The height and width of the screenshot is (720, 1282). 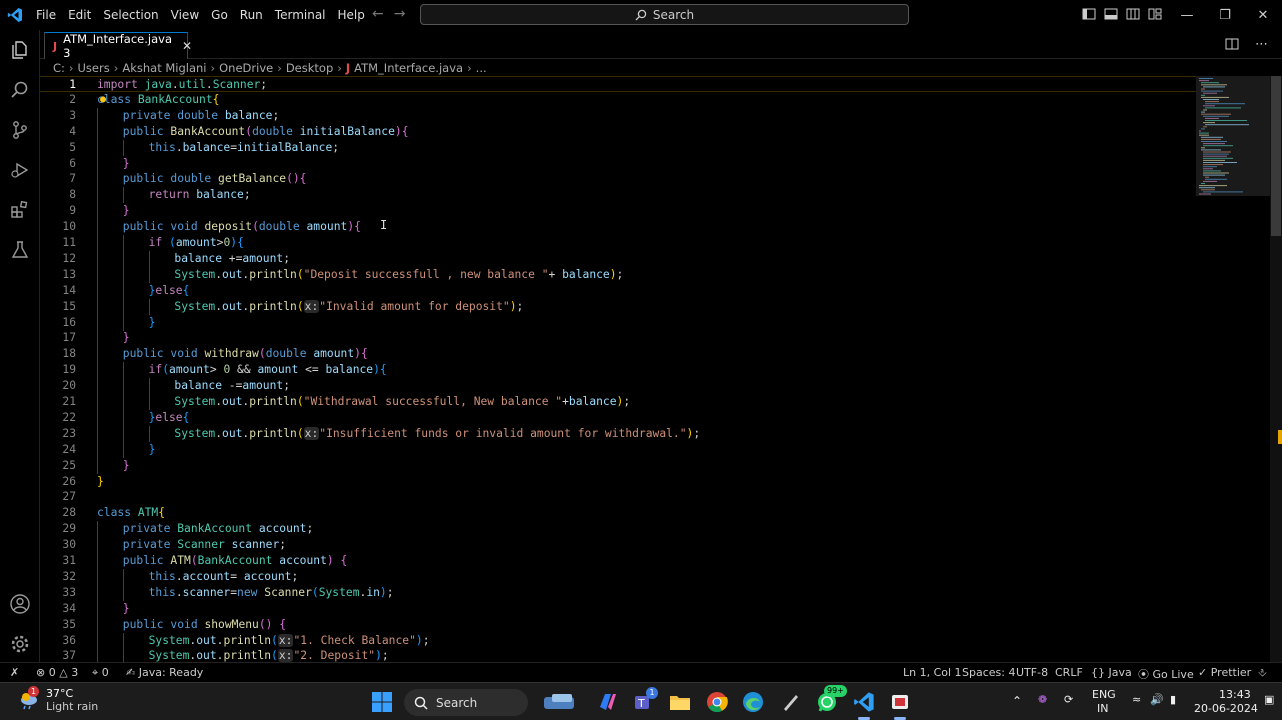 What do you see at coordinates (1232, 44) in the screenshot?
I see `split-editor-icon` at bounding box center [1232, 44].